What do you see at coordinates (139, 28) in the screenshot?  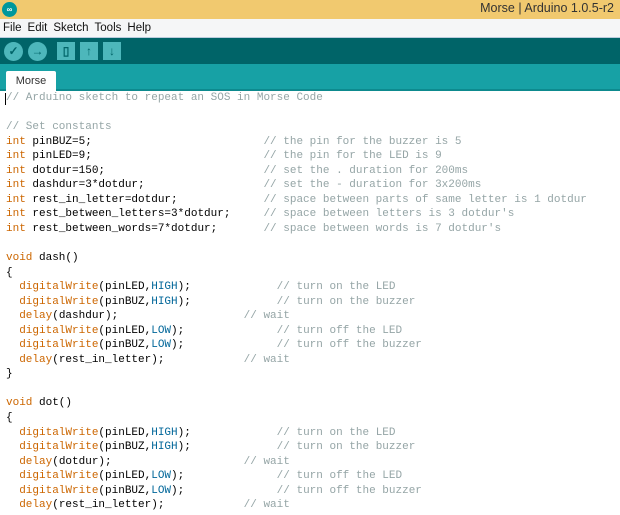 I see `menu-help: Help` at bounding box center [139, 28].